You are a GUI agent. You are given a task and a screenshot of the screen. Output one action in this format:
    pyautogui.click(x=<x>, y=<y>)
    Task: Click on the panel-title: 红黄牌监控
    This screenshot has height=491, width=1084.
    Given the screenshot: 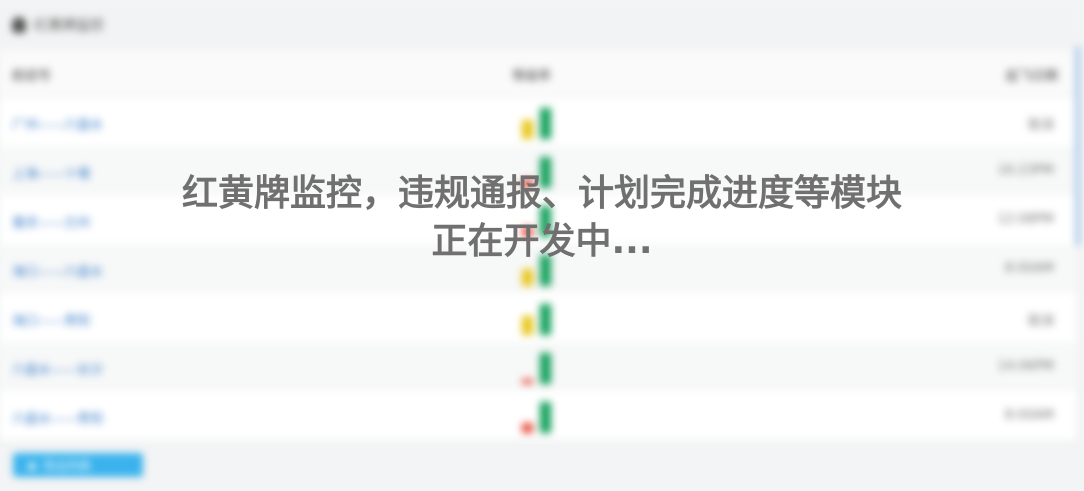 What is the action you would take?
    pyautogui.click(x=69, y=26)
    